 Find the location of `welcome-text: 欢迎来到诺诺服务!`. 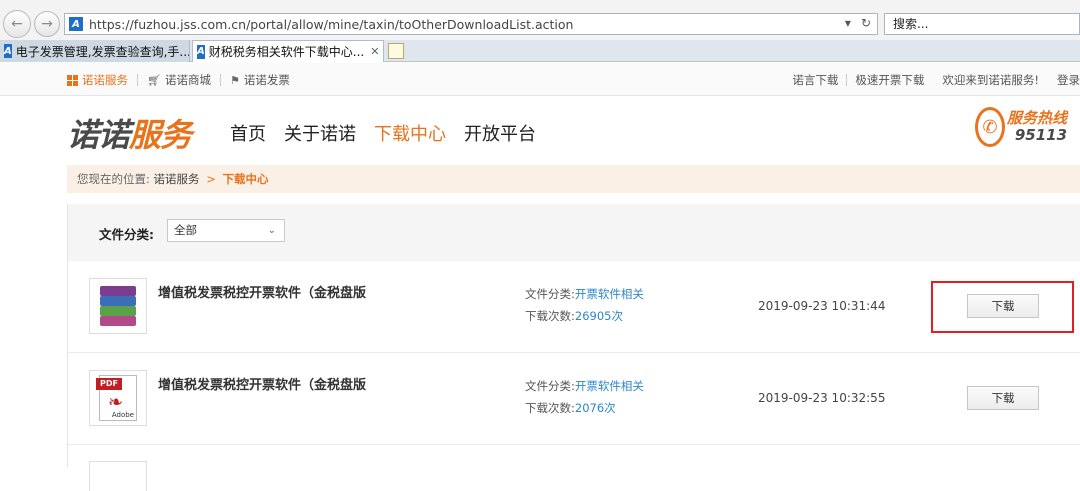

welcome-text: 欢迎来到诺诺服务! is located at coordinates (990, 80).